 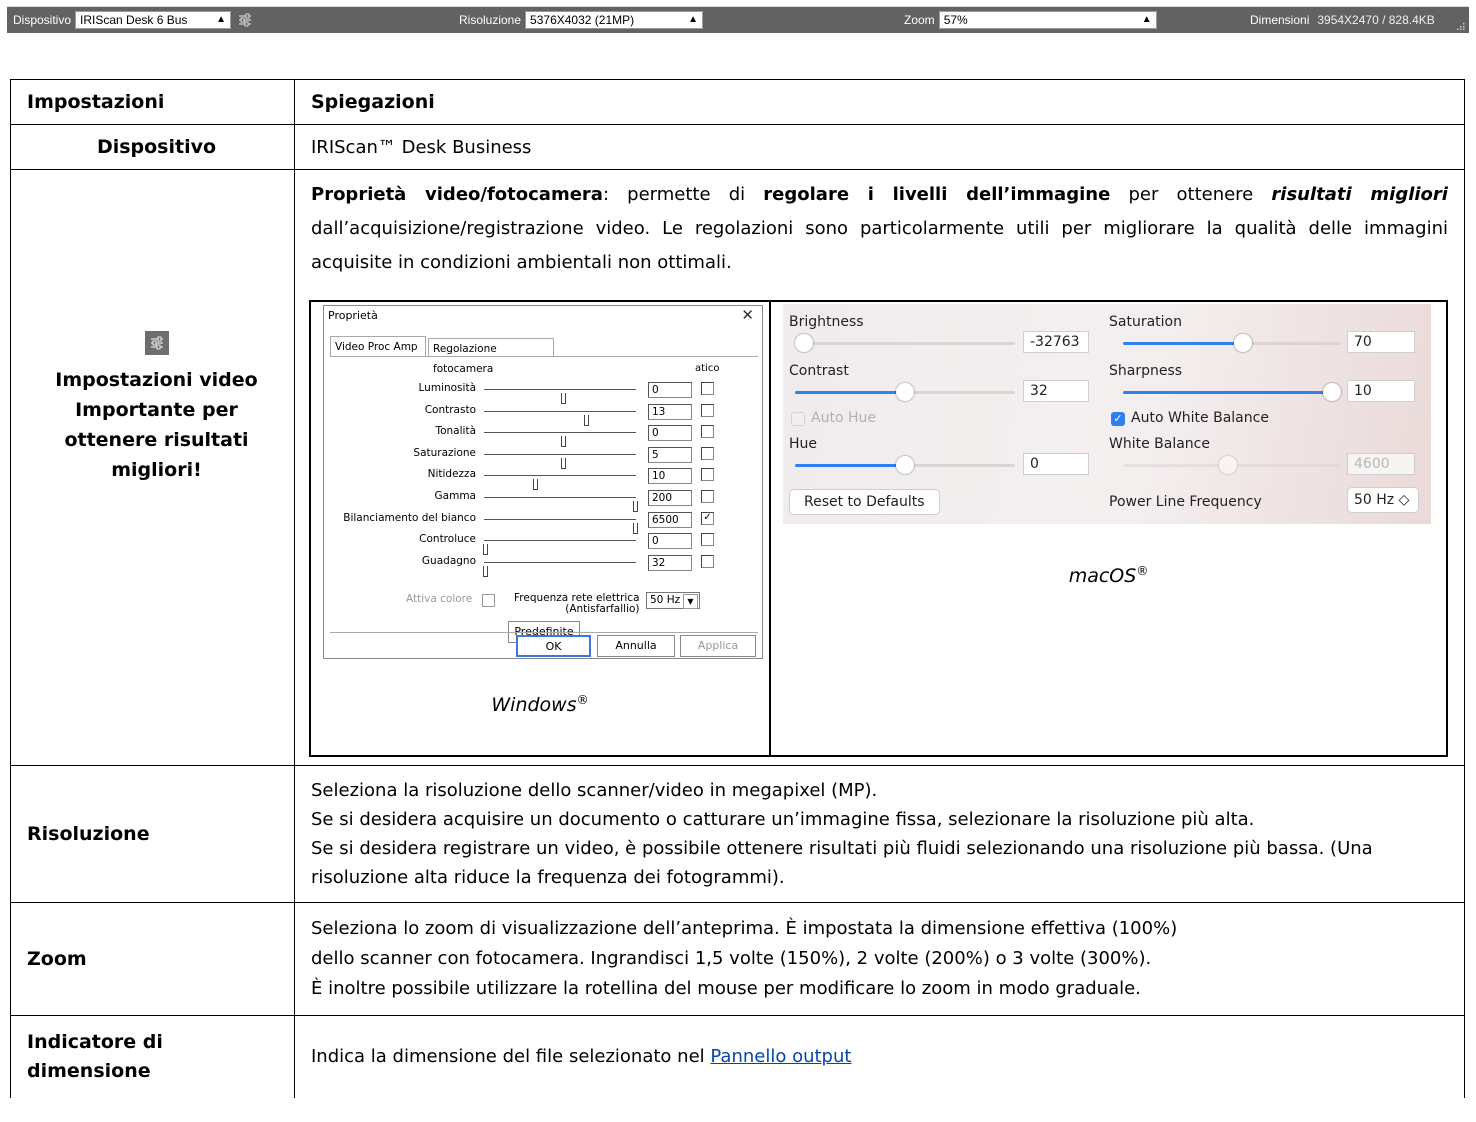 I want to click on hue-field: 0, so click(x=1056, y=464).